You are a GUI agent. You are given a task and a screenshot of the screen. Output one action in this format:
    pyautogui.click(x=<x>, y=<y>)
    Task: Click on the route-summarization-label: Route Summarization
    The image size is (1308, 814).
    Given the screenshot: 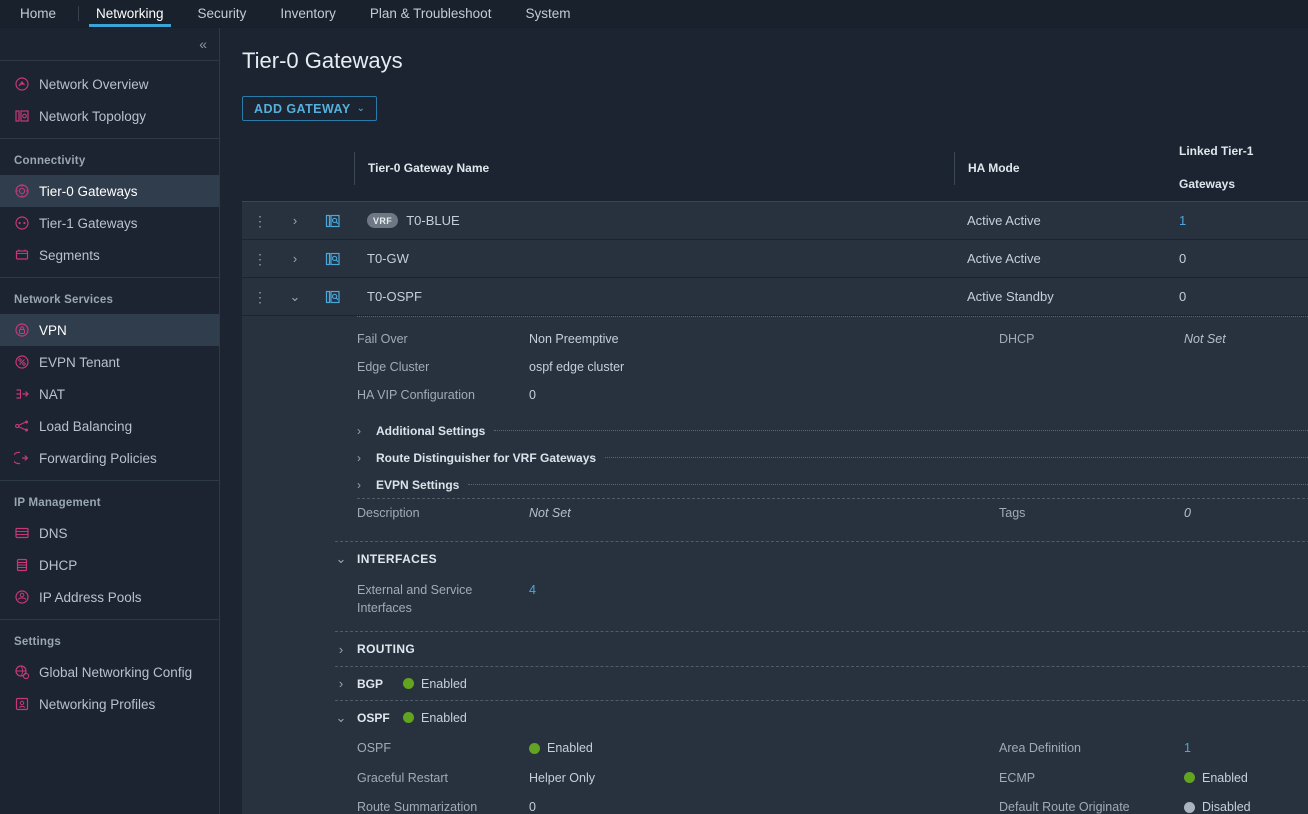 What is the action you would take?
    pyautogui.click(x=417, y=807)
    